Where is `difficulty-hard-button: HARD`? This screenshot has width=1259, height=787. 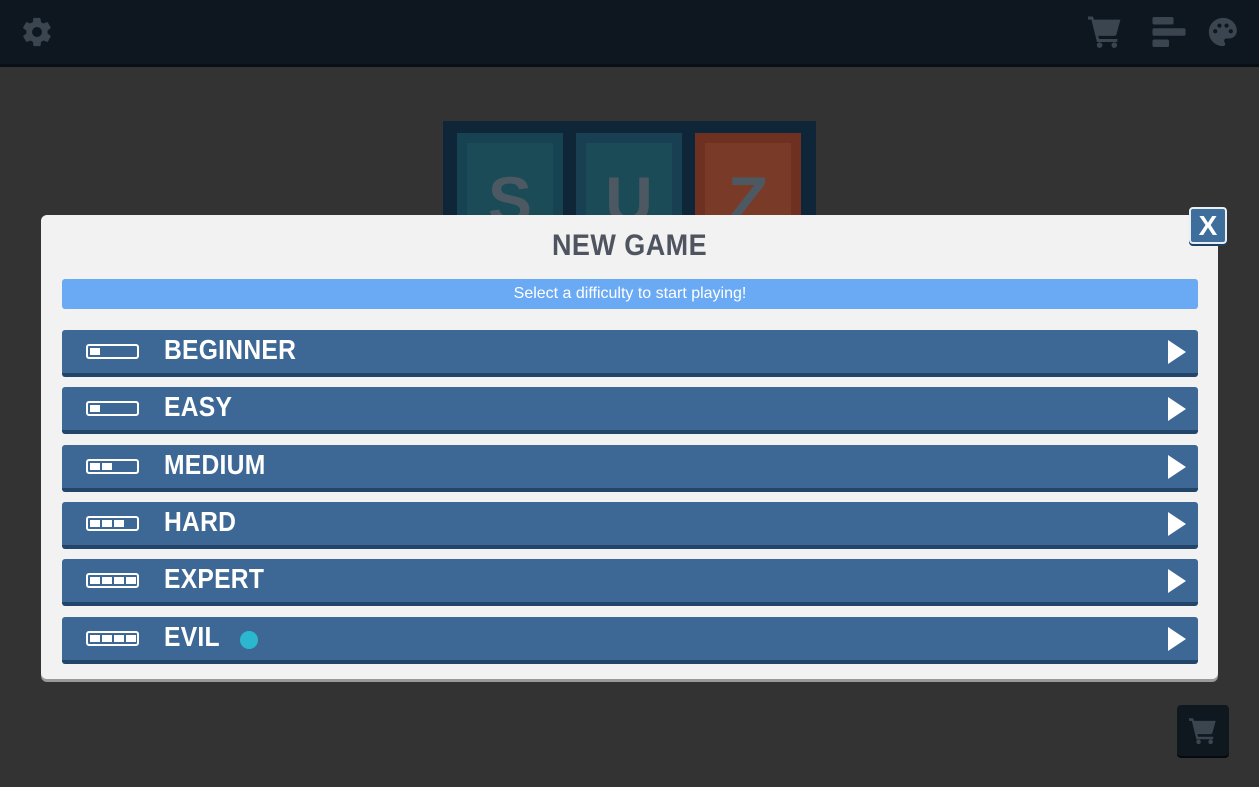
difficulty-hard-button: HARD is located at coordinates (630, 525).